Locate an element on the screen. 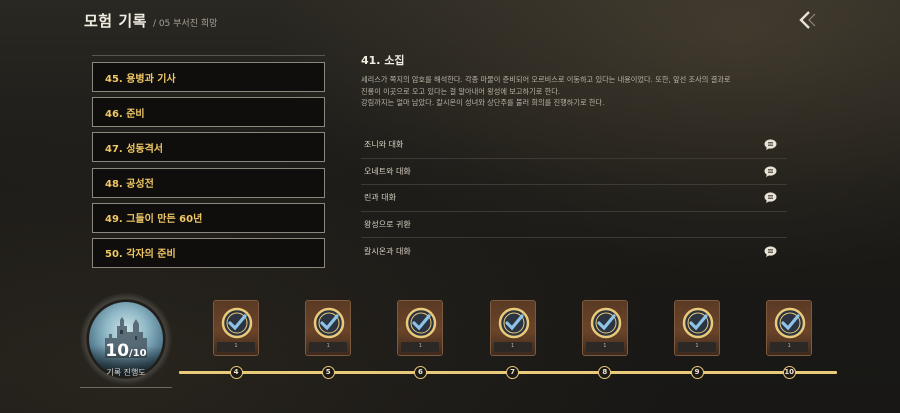 This screenshot has height=413, width=900. chapter-label: 47. 성동격서 is located at coordinates (134, 149).